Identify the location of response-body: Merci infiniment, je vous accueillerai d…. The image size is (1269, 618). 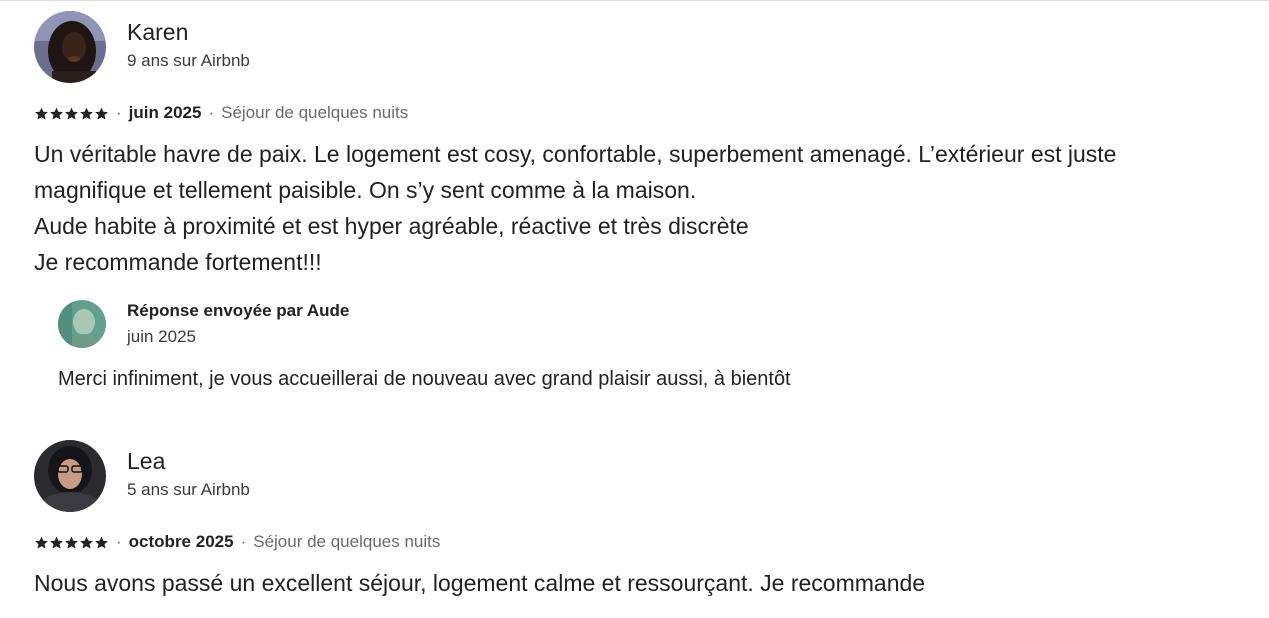
(424, 379).